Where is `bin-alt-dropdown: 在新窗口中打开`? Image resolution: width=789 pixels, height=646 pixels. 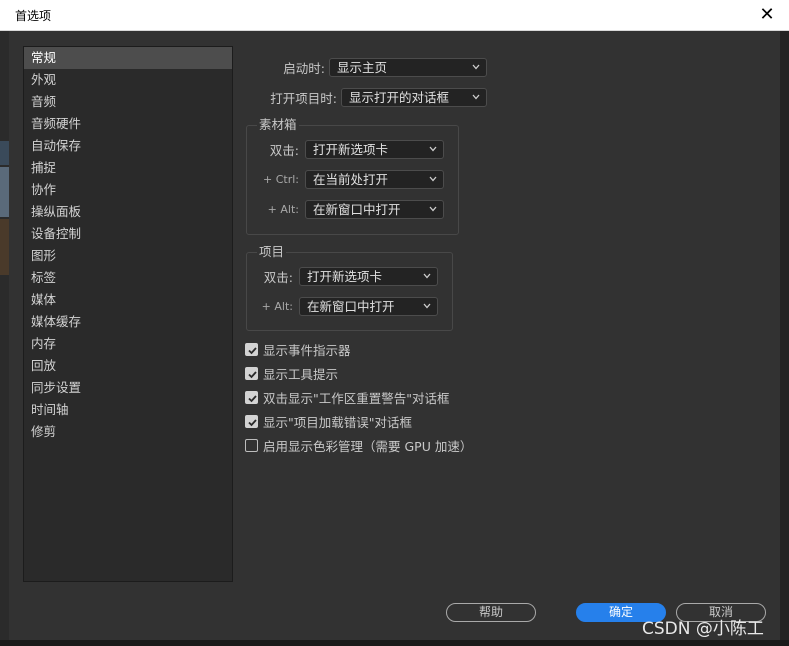
bin-alt-dropdown: 在新窗口中打开 is located at coordinates (374, 209).